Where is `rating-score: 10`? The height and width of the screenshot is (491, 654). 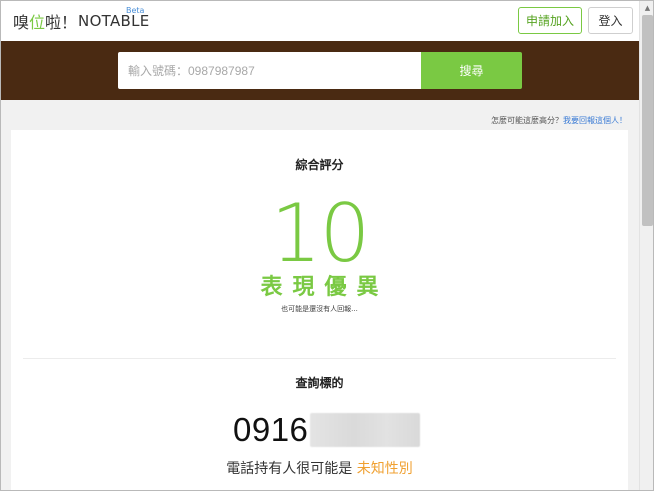 rating-score: 10 is located at coordinates (320, 233).